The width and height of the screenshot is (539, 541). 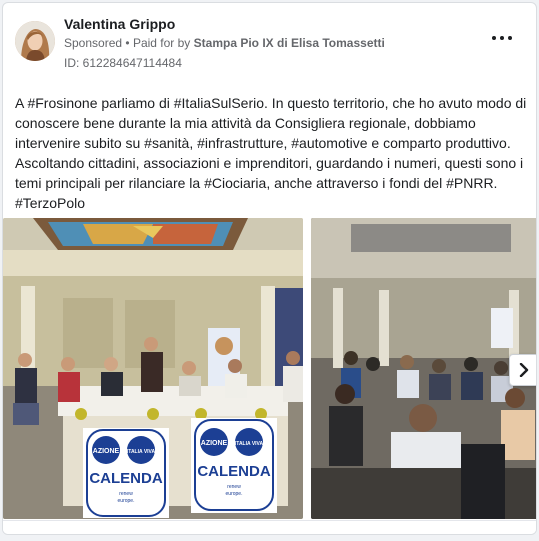 What do you see at coordinates (161, 43) in the screenshot?
I see `paid-for-prefix: Paid for by` at bounding box center [161, 43].